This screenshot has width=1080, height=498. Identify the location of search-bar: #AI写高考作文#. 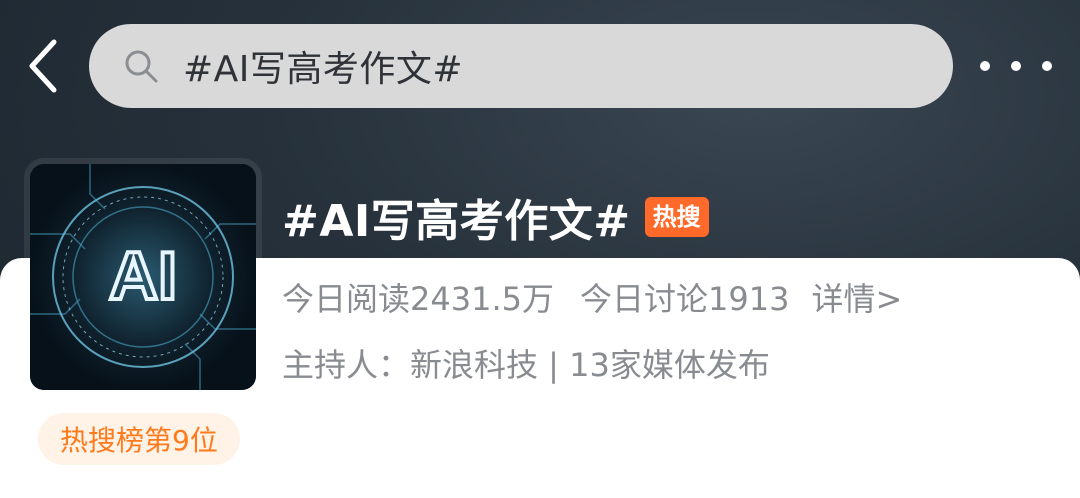
(521, 66).